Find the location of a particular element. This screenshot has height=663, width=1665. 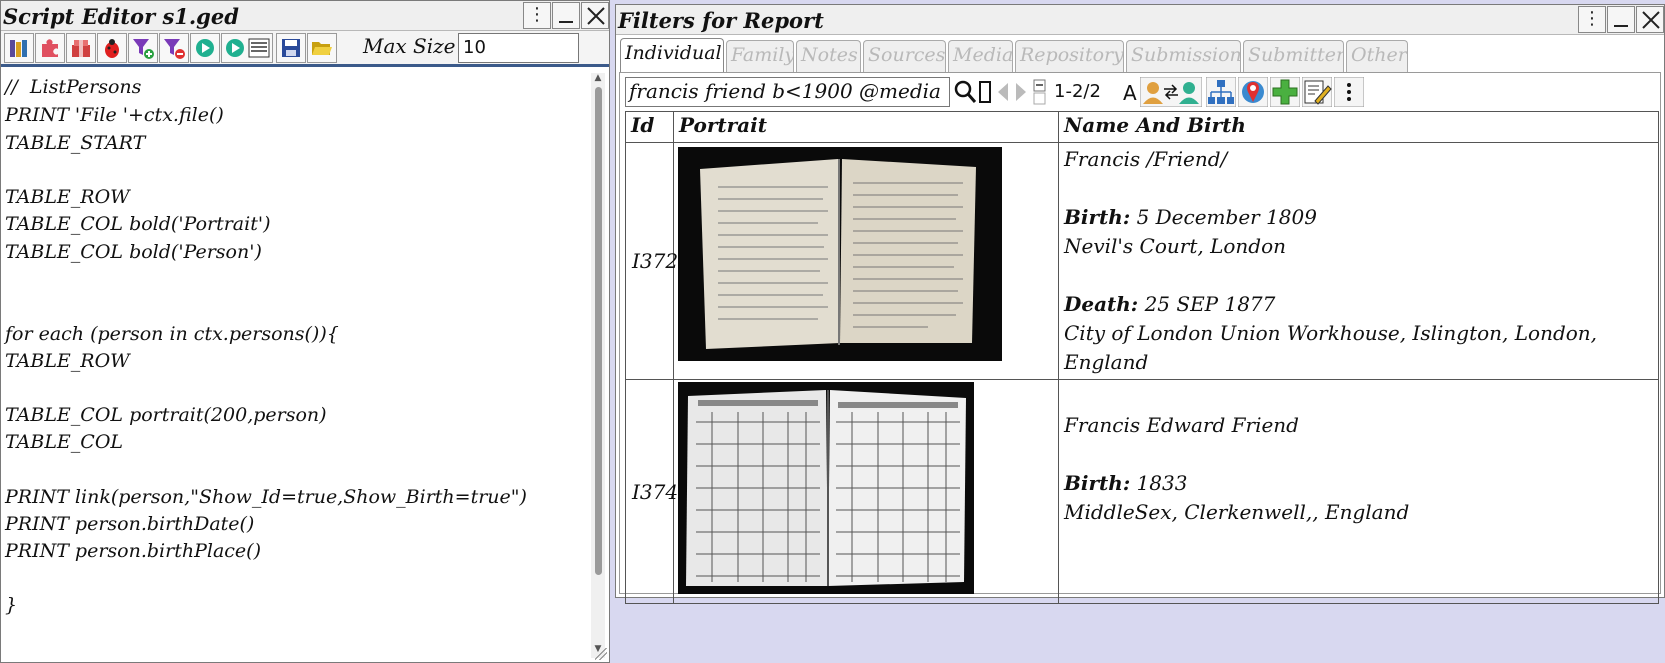

tab-submitter: Submitter is located at coordinates (1293, 56).